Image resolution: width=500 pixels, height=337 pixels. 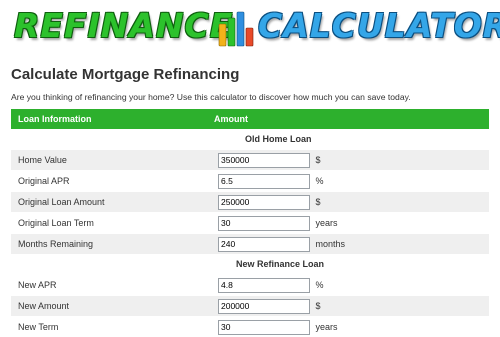 I want to click on original-apr-cell: %, so click(x=351, y=181).